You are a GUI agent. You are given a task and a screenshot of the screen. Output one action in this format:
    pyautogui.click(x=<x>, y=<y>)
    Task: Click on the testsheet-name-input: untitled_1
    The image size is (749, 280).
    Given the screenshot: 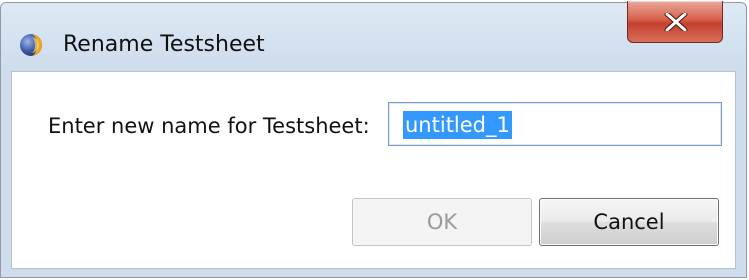 What is the action you would take?
    pyautogui.click(x=555, y=124)
    